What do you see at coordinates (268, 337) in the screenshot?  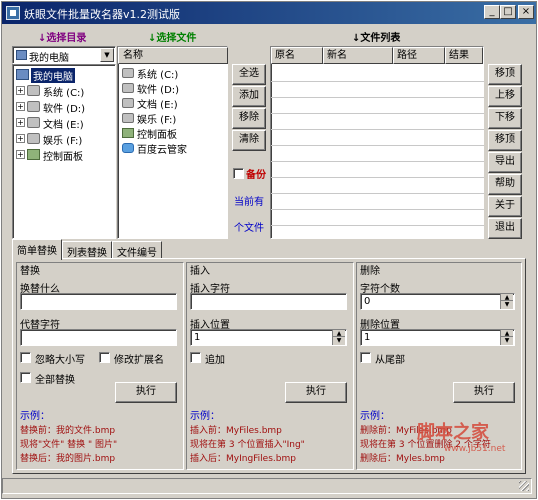 I see `insert-pos-stepper: 1 ▲ ▼` at bounding box center [268, 337].